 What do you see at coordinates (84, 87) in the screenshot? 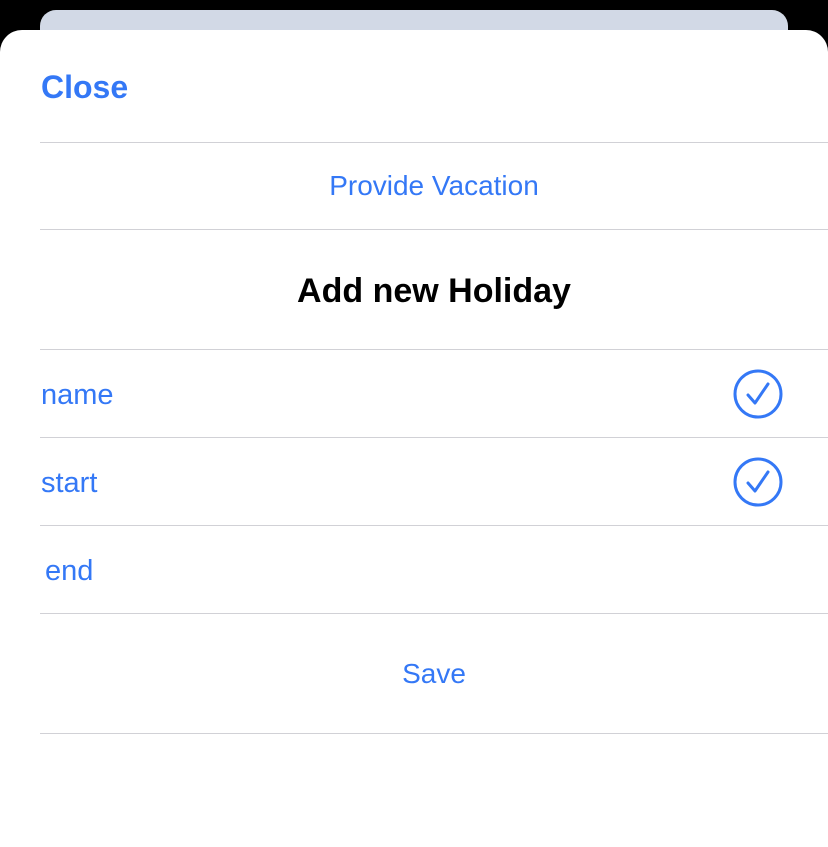
I see `close-button: Close` at bounding box center [84, 87].